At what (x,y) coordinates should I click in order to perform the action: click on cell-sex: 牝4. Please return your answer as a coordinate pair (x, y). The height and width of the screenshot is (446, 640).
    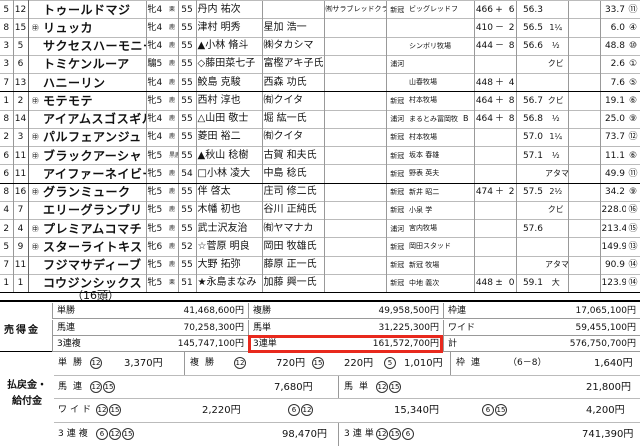
    Looking at the image, I should click on (156, 82).